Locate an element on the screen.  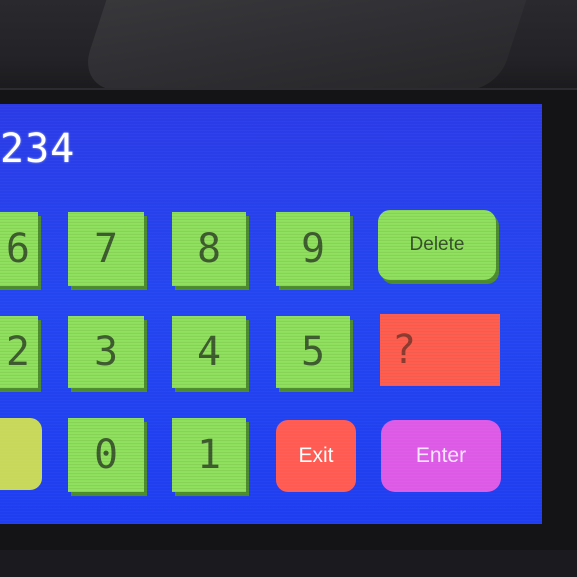
key-9: 9 is located at coordinates (313, 249).